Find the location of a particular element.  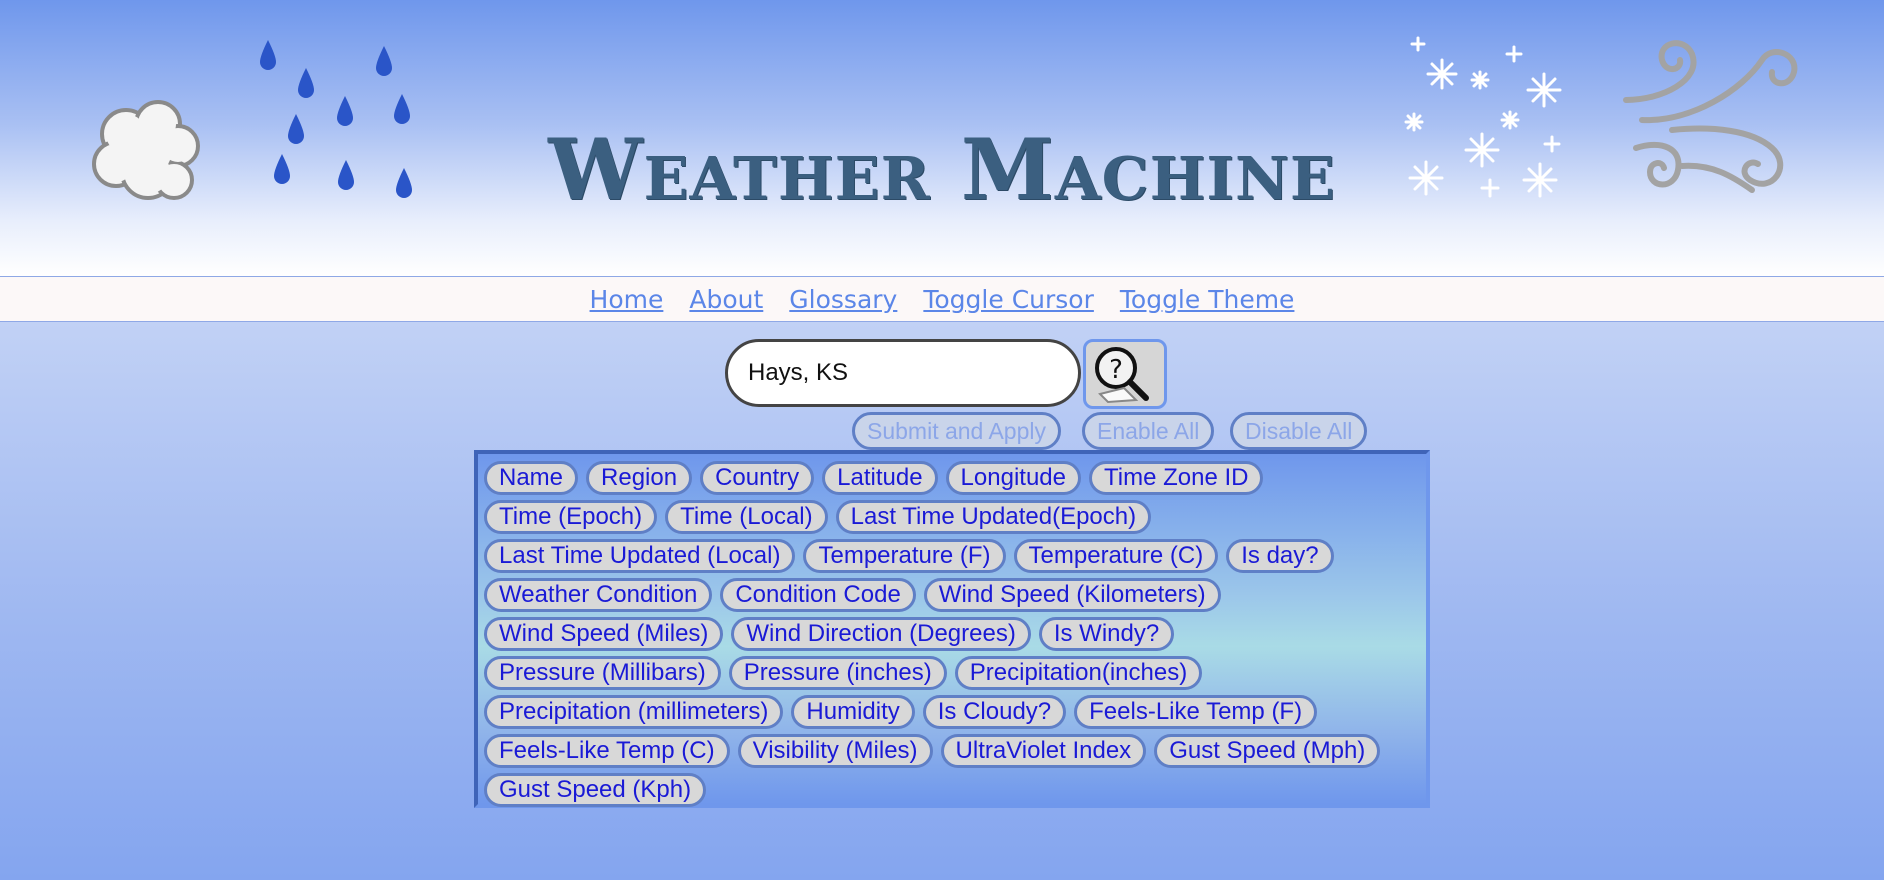

field-toggle-is-windy: Is Windy? is located at coordinates (1106, 633).